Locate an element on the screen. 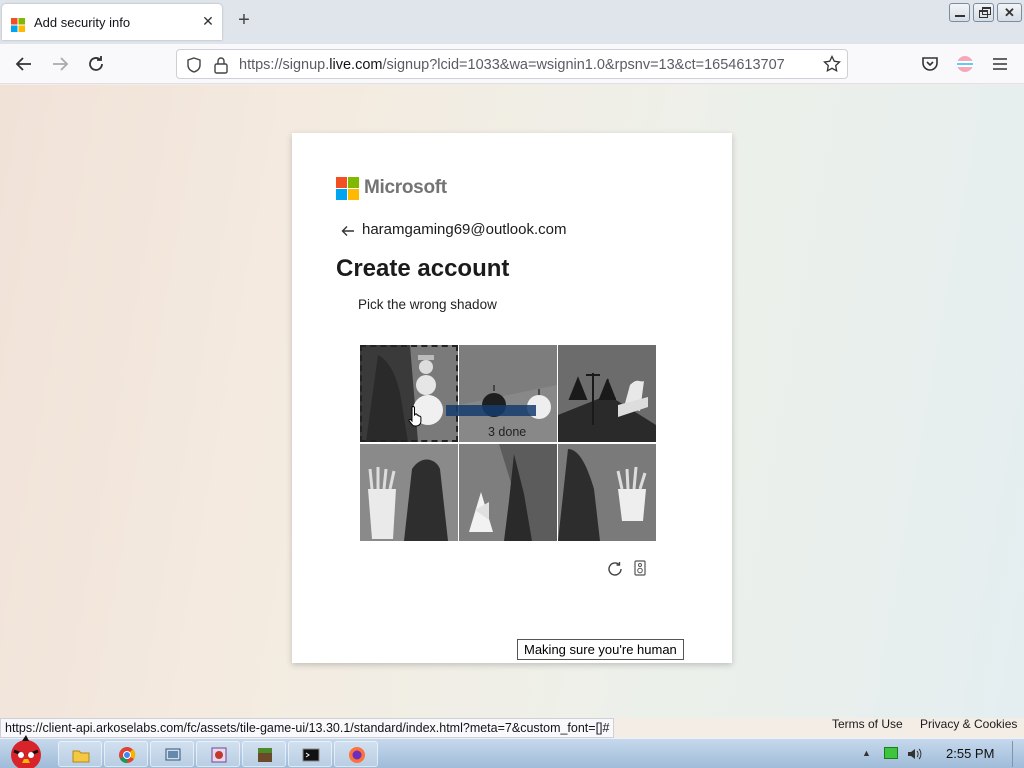  new-tab-button: + is located at coordinates (244, 20).